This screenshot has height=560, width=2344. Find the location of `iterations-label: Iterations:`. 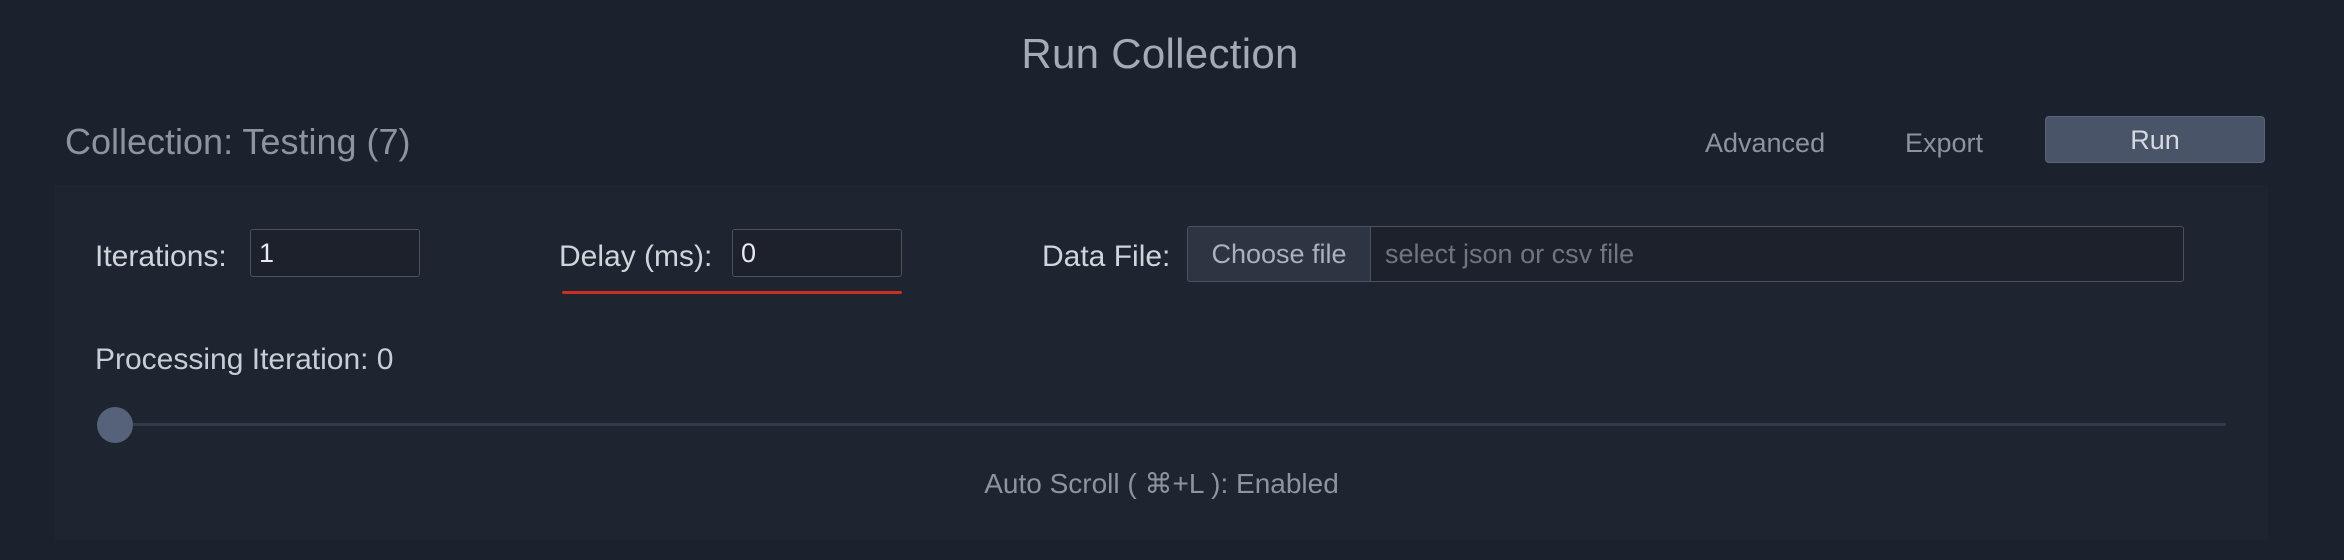

iterations-label: Iterations: is located at coordinates (161, 256).